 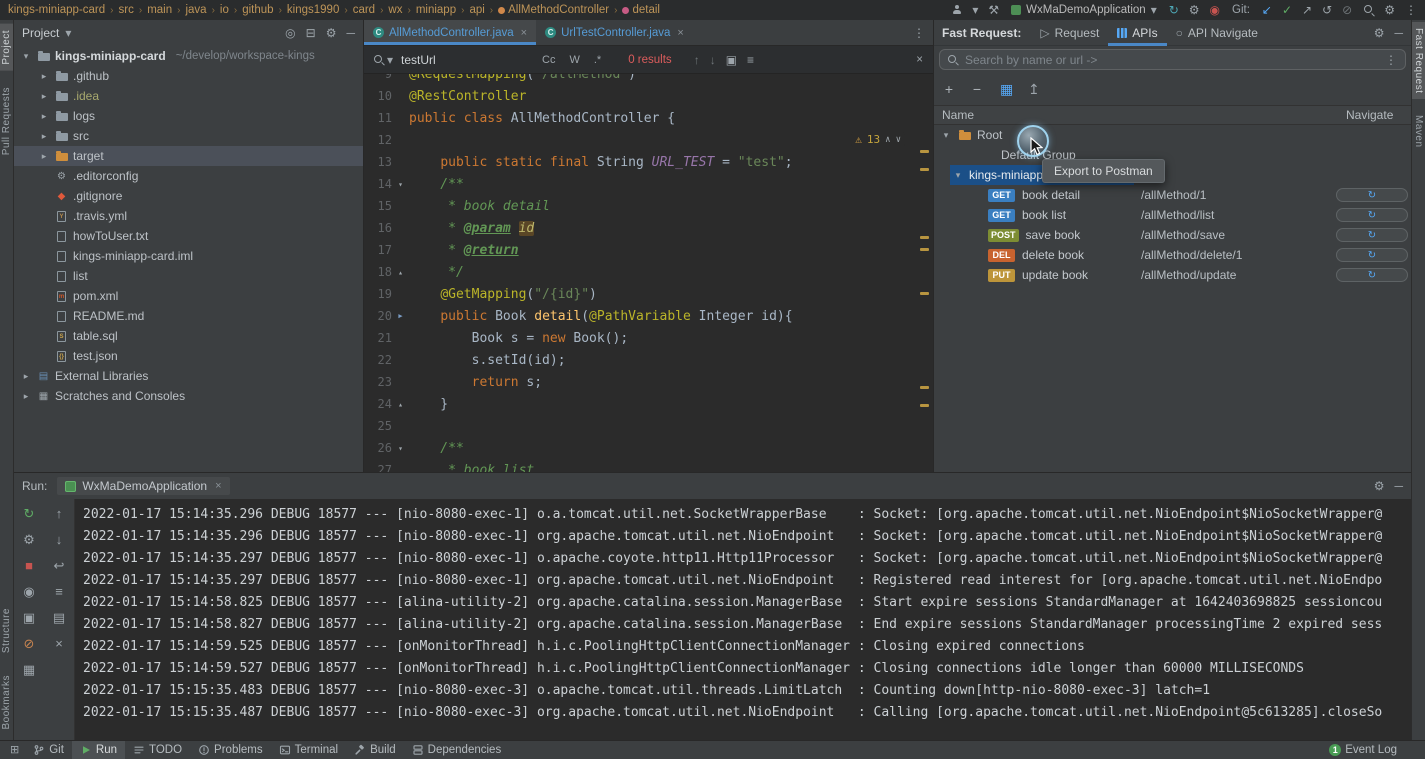 I want to click on user-icon, so click(x=957, y=10).